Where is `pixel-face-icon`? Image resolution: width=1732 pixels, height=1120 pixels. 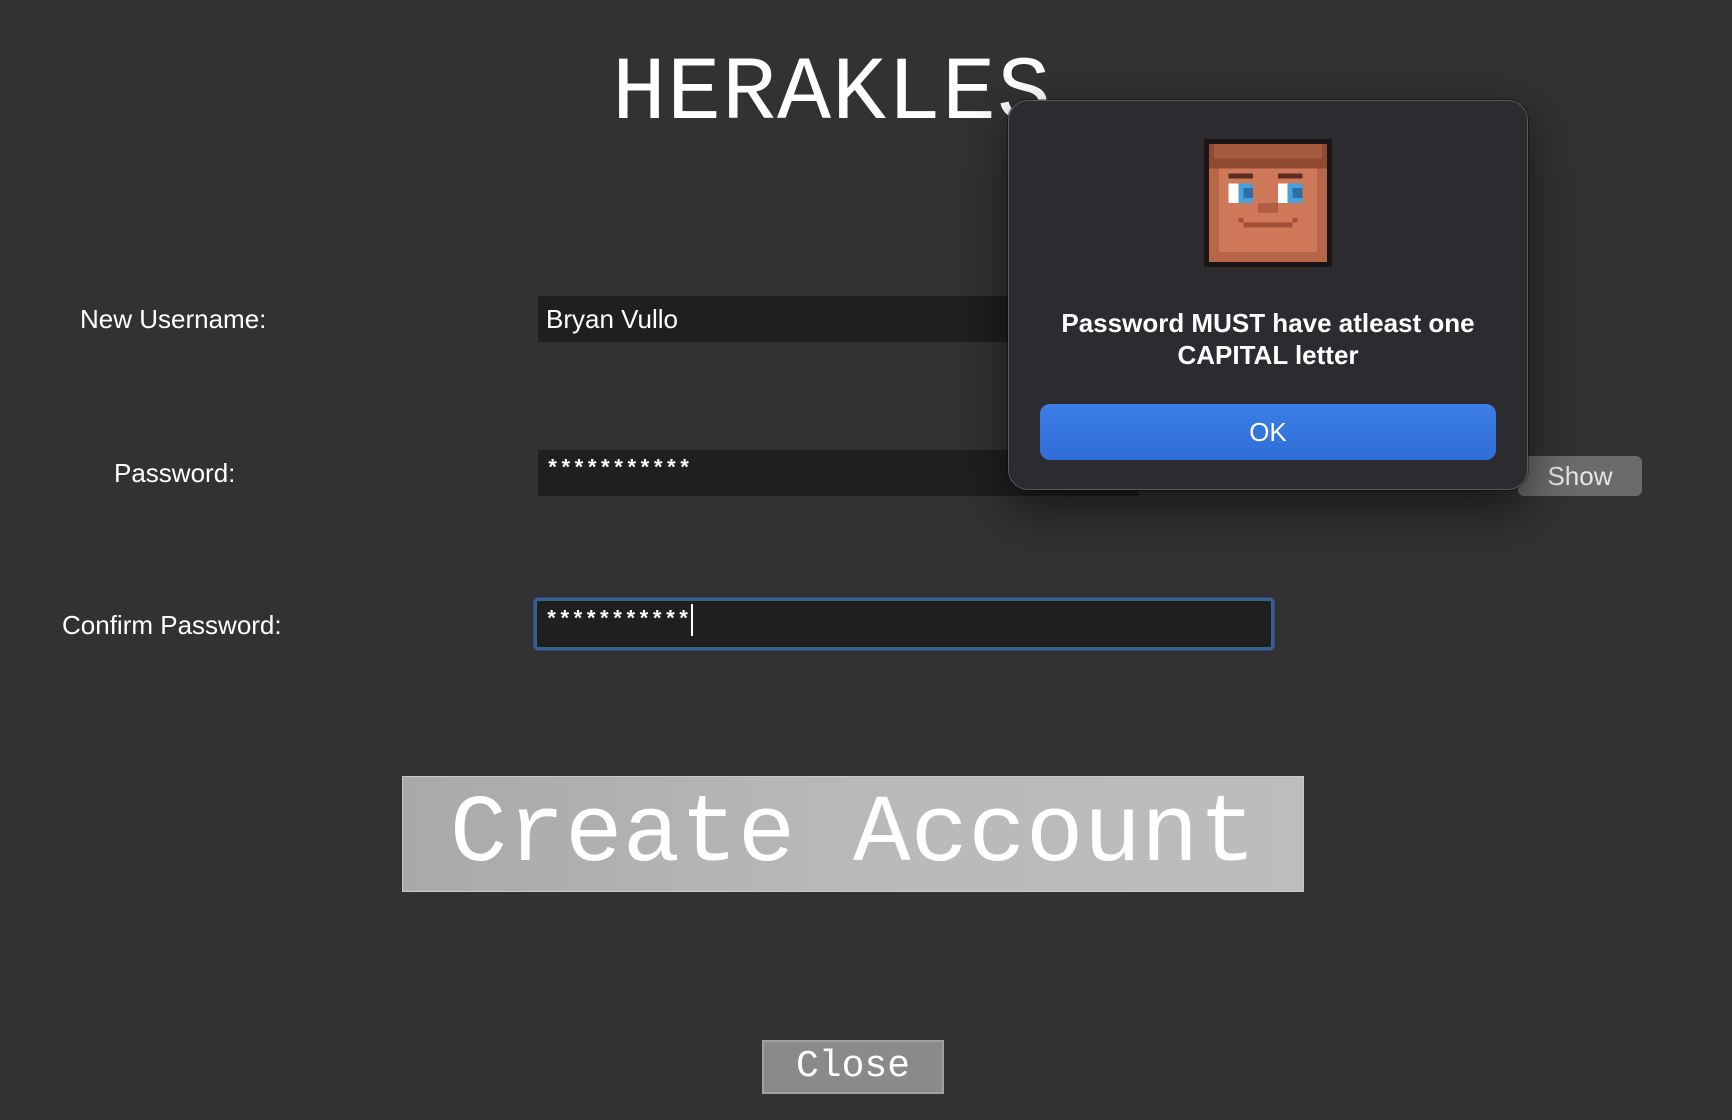 pixel-face-icon is located at coordinates (1268, 203).